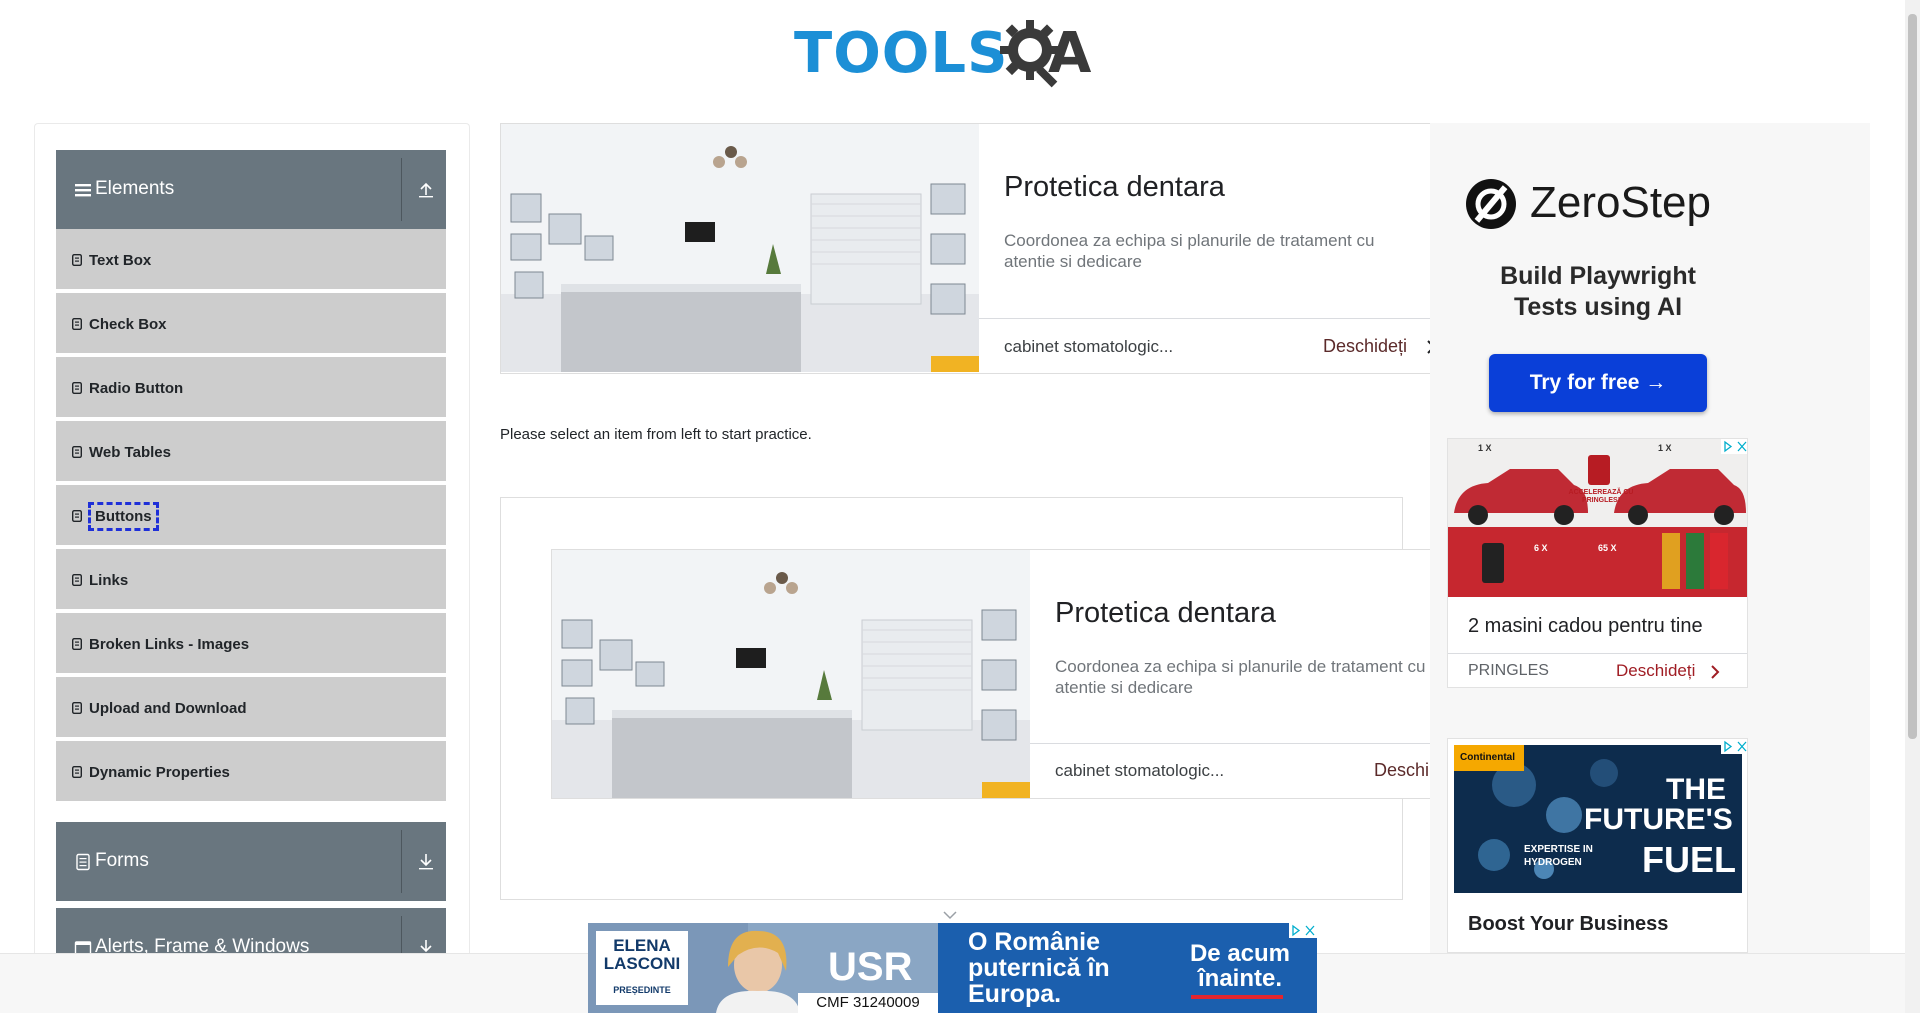 The image size is (1920, 1013). Describe the element at coordinates (83, 862) in the screenshot. I see `form-icon` at that location.